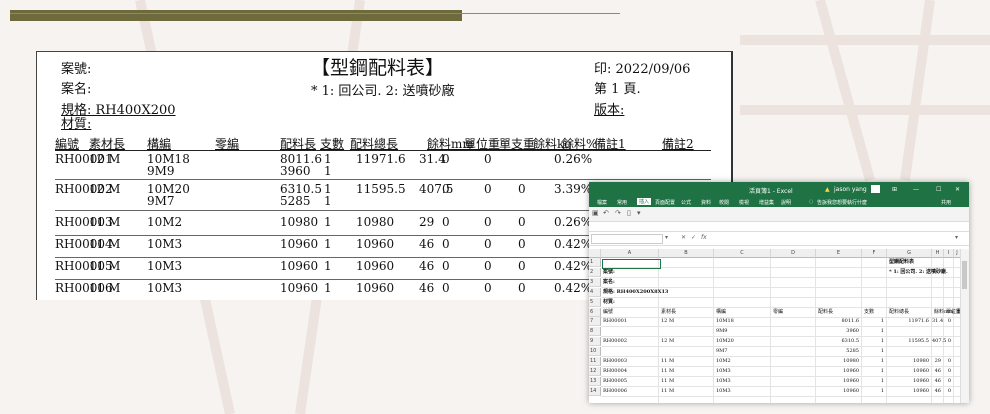 This screenshot has width=990, height=414. What do you see at coordinates (766, 202) in the screenshot?
I see `ribbon-tab: 增益集` at bounding box center [766, 202].